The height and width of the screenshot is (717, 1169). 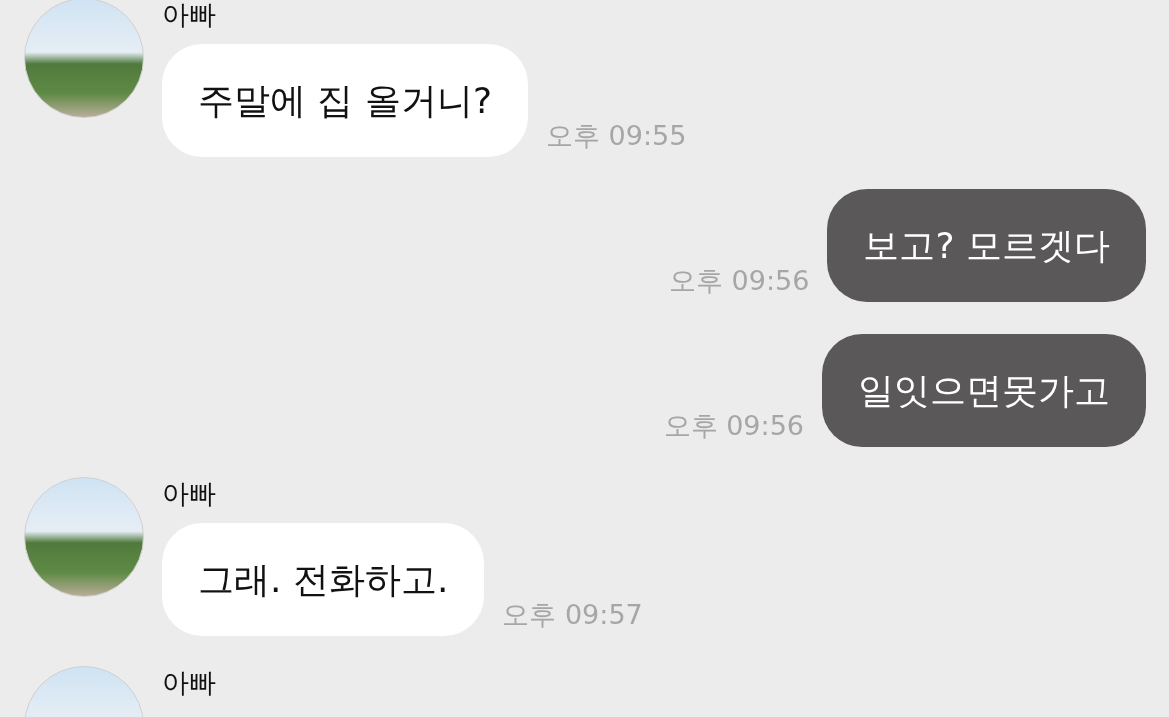 I want to click on message-time: 오후 09:57, so click(x=572, y=615).